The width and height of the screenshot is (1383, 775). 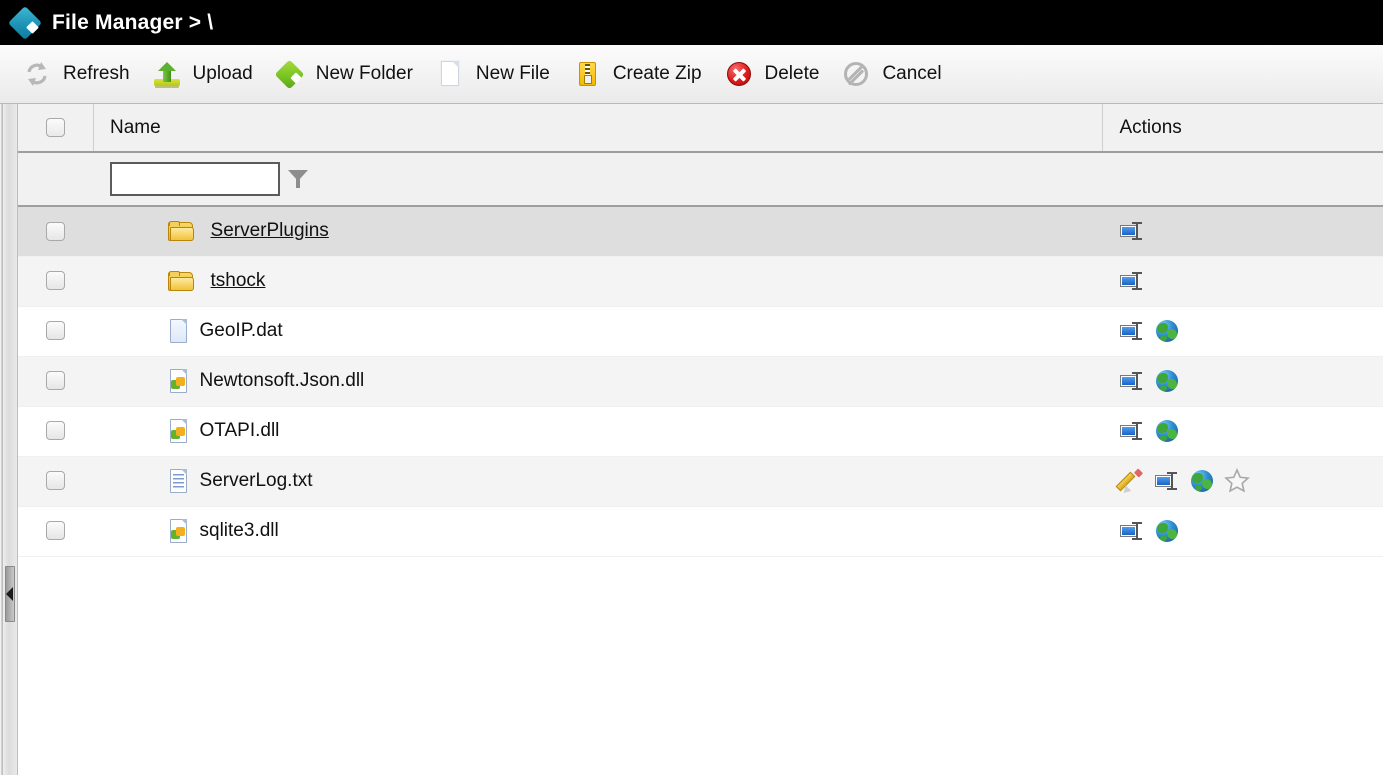 I want to click on favorite-icon, so click(x=1237, y=481).